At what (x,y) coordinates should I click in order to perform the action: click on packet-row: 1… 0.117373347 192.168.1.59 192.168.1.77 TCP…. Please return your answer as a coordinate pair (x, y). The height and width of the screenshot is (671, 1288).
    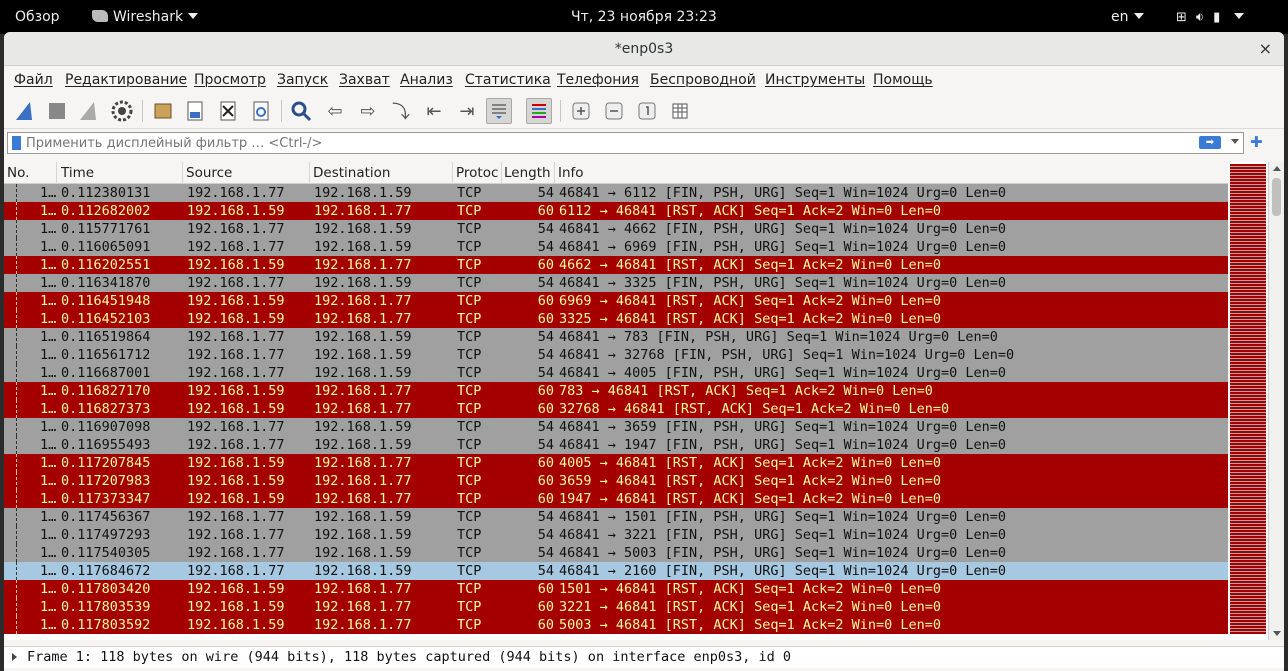
    Looking at the image, I should click on (616, 499).